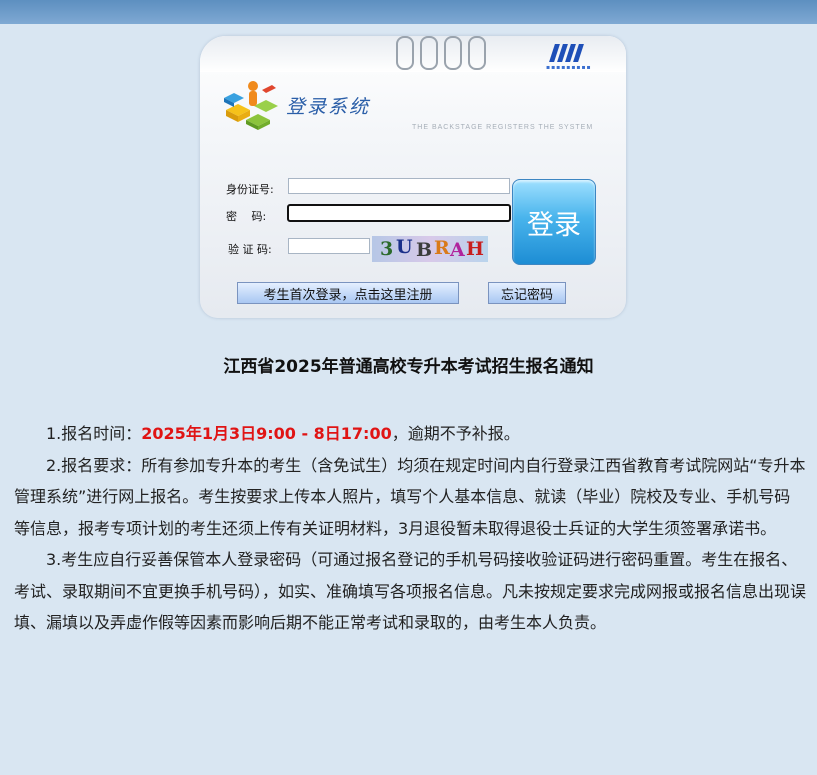 This screenshot has width=817, height=775. What do you see at coordinates (554, 222) in the screenshot?
I see `login-button: 登录` at bounding box center [554, 222].